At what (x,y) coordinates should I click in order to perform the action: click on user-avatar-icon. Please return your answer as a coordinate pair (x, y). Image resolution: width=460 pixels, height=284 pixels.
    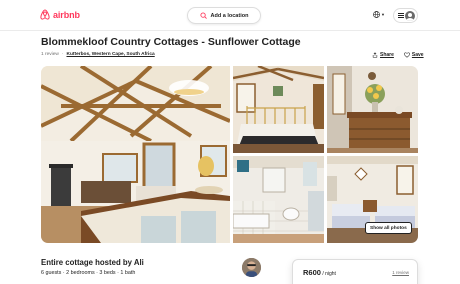
    Looking at the image, I should click on (410, 15).